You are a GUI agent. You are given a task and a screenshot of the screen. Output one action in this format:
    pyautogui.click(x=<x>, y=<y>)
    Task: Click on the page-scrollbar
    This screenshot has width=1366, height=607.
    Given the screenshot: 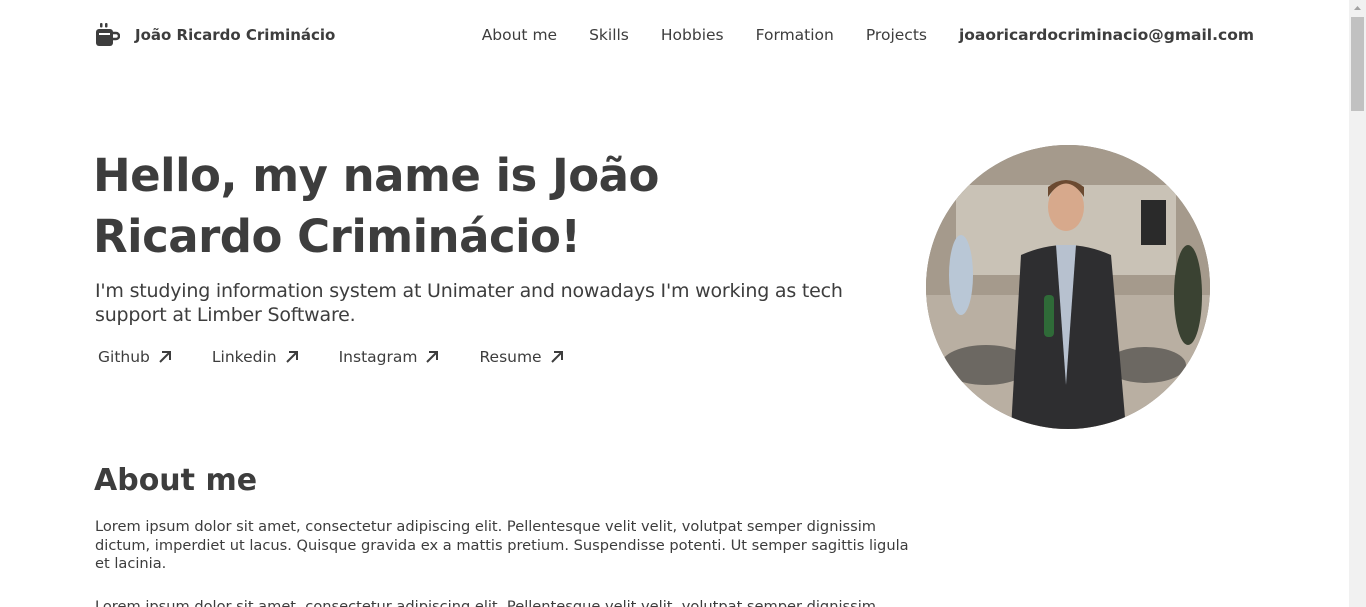 What is the action you would take?
    pyautogui.click(x=1357, y=303)
    